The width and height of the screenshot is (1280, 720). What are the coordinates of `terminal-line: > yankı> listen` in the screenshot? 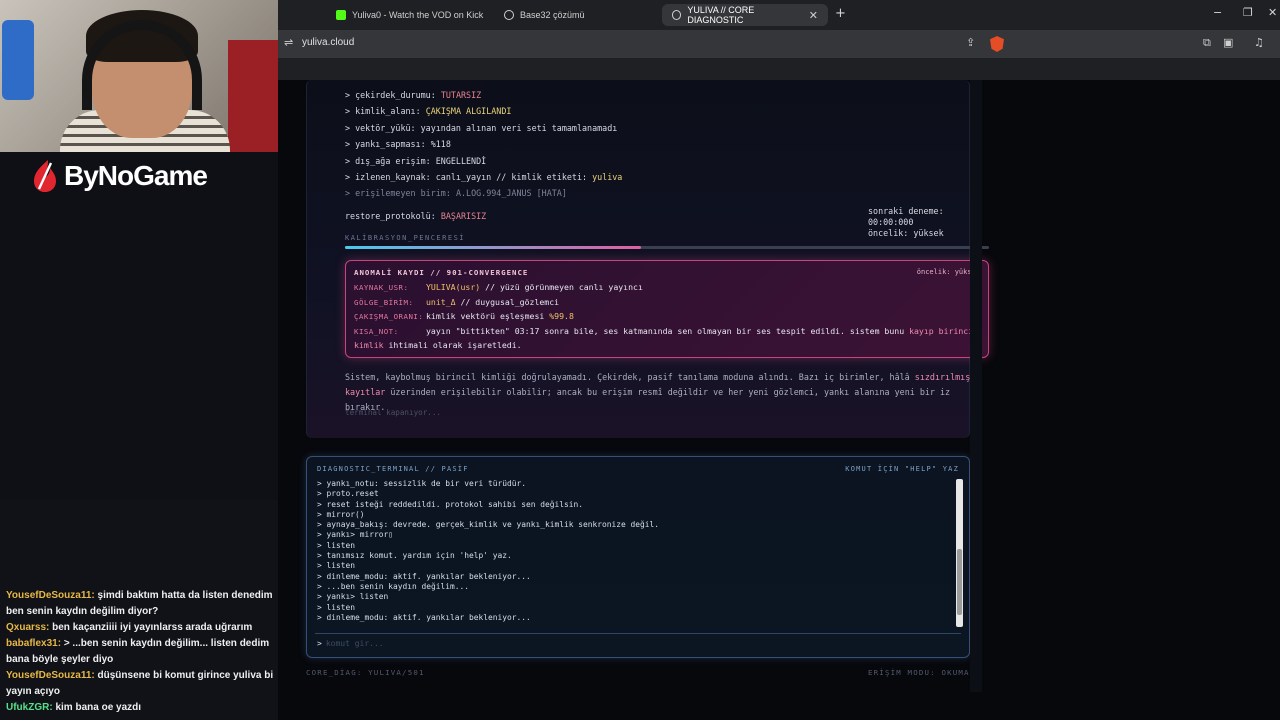 It's located at (353, 597).